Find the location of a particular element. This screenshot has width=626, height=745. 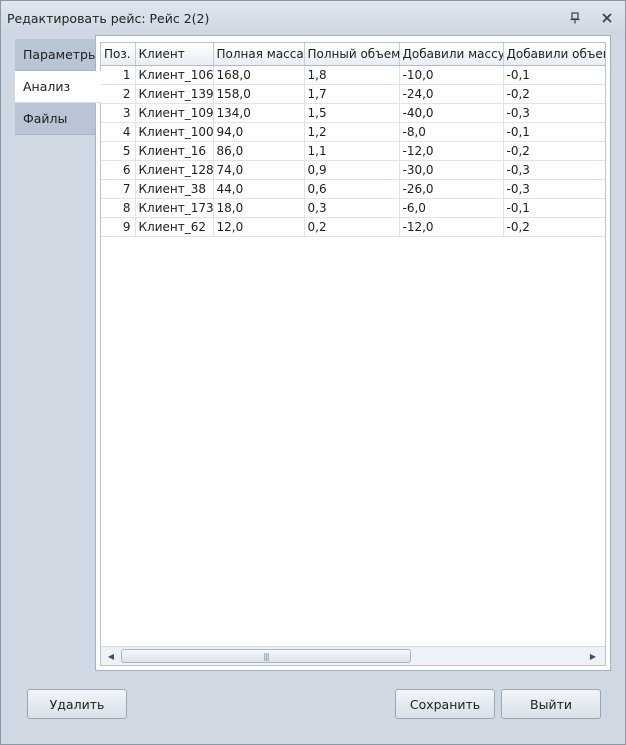

table-row: 1 Клиент_106 168,0 1,8 -10,0 -0,1 is located at coordinates (353, 75).